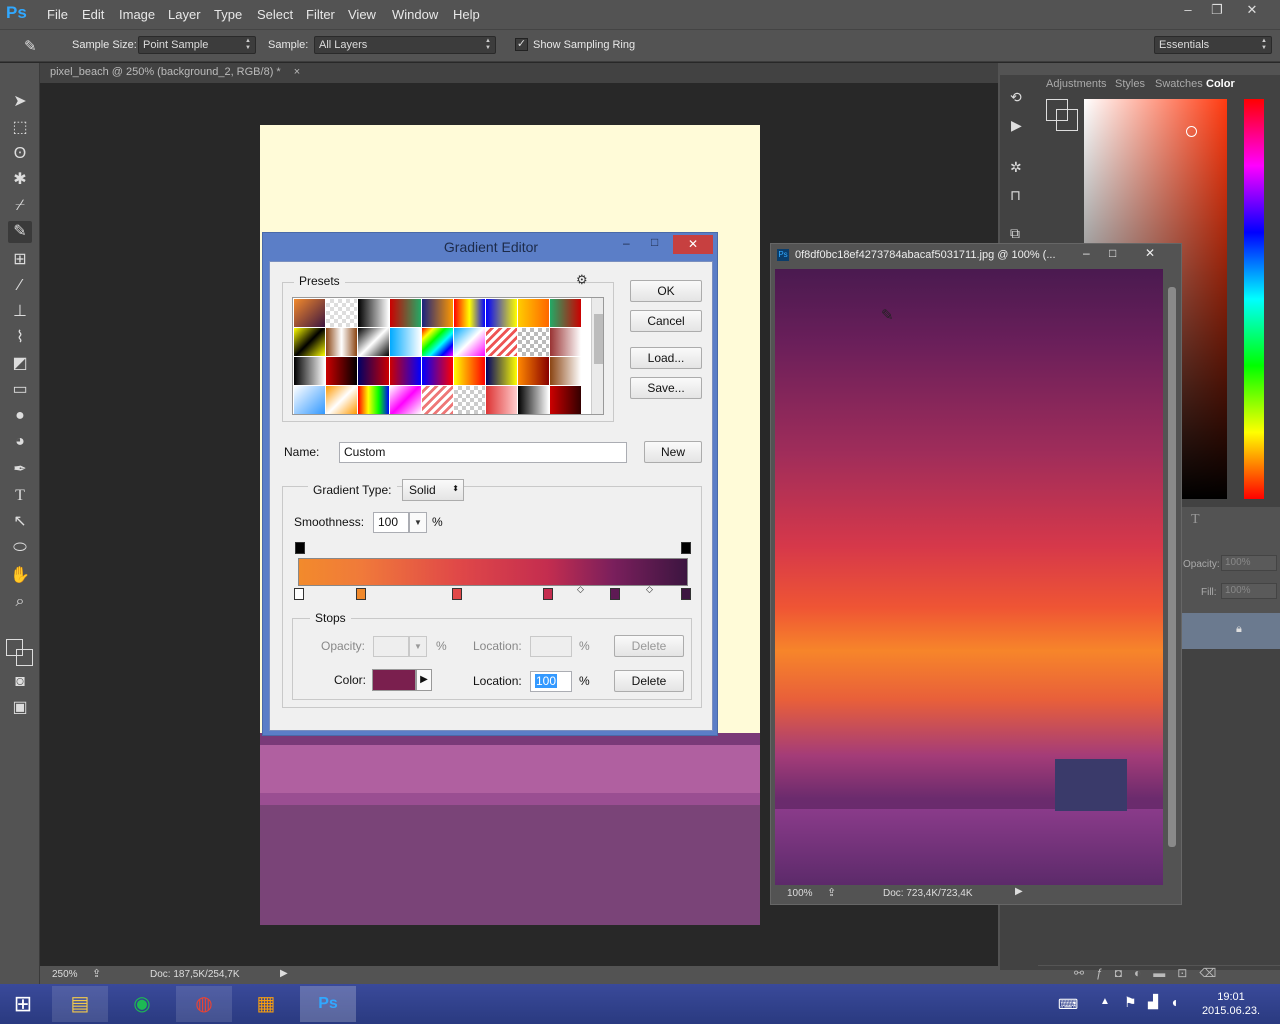 The width and height of the screenshot is (1280, 1024). Describe the element at coordinates (1195, 520) in the screenshot. I see `type-filter-icon: T` at that location.